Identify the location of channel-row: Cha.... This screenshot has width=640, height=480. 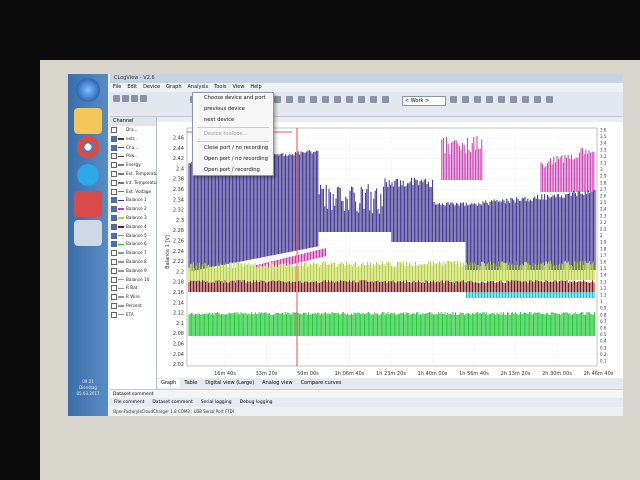
(133, 148).